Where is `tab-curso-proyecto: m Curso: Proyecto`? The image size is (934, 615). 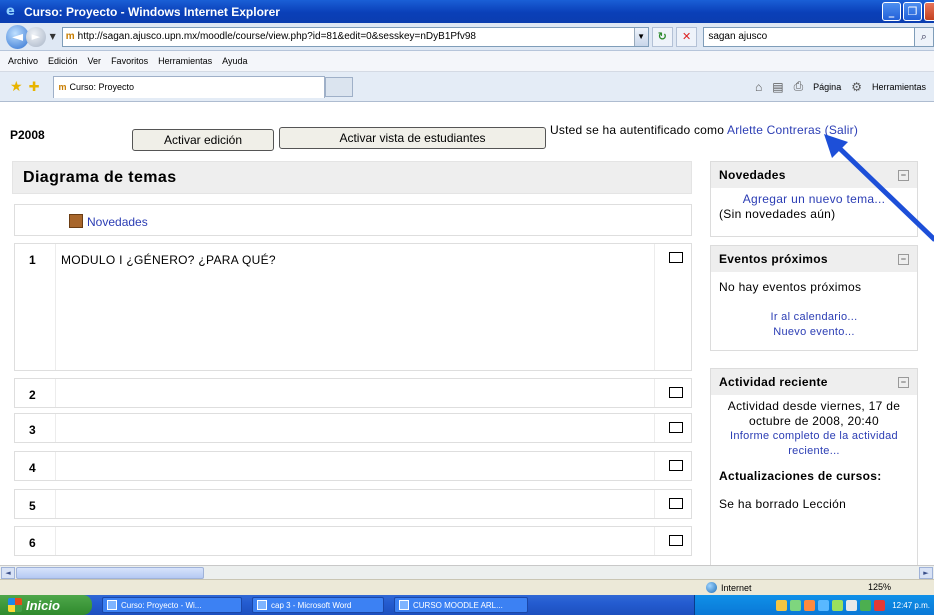 tab-curso-proyecto: m Curso: Proyecto is located at coordinates (189, 86).